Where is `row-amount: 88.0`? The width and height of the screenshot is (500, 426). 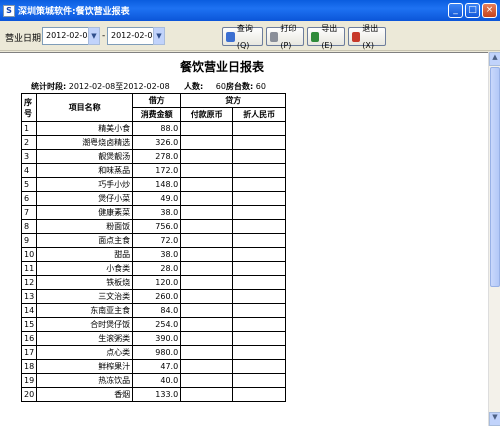 row-amount: 88.0 is located at coordinates (157, 128).